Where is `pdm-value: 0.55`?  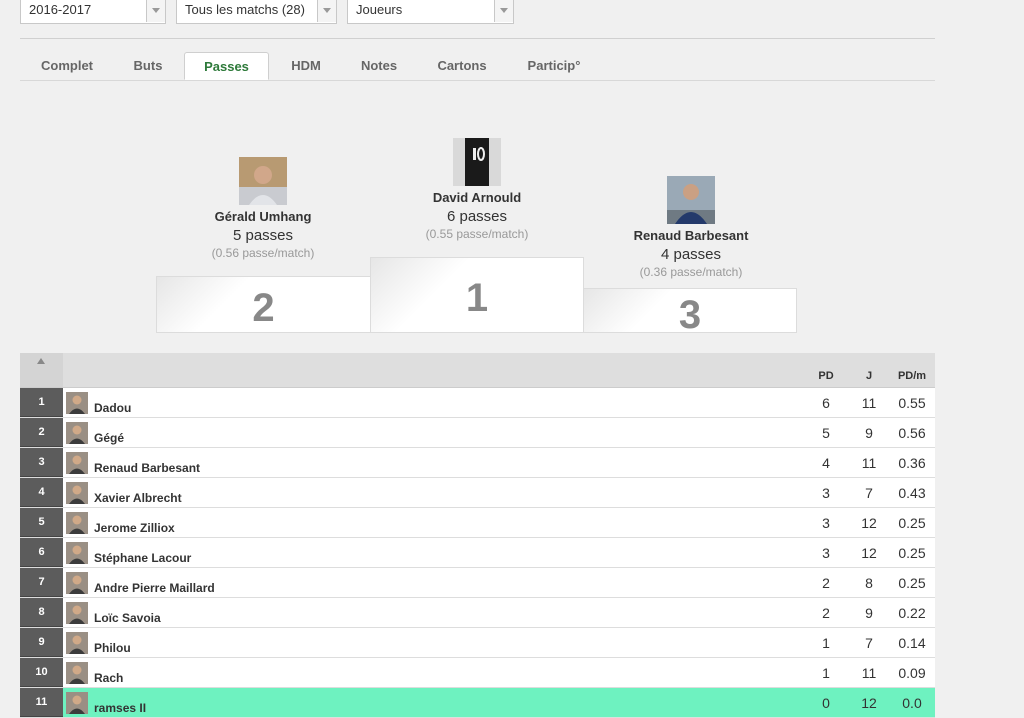 pdm-value: 0.55 is located at coordinates (912, 403).